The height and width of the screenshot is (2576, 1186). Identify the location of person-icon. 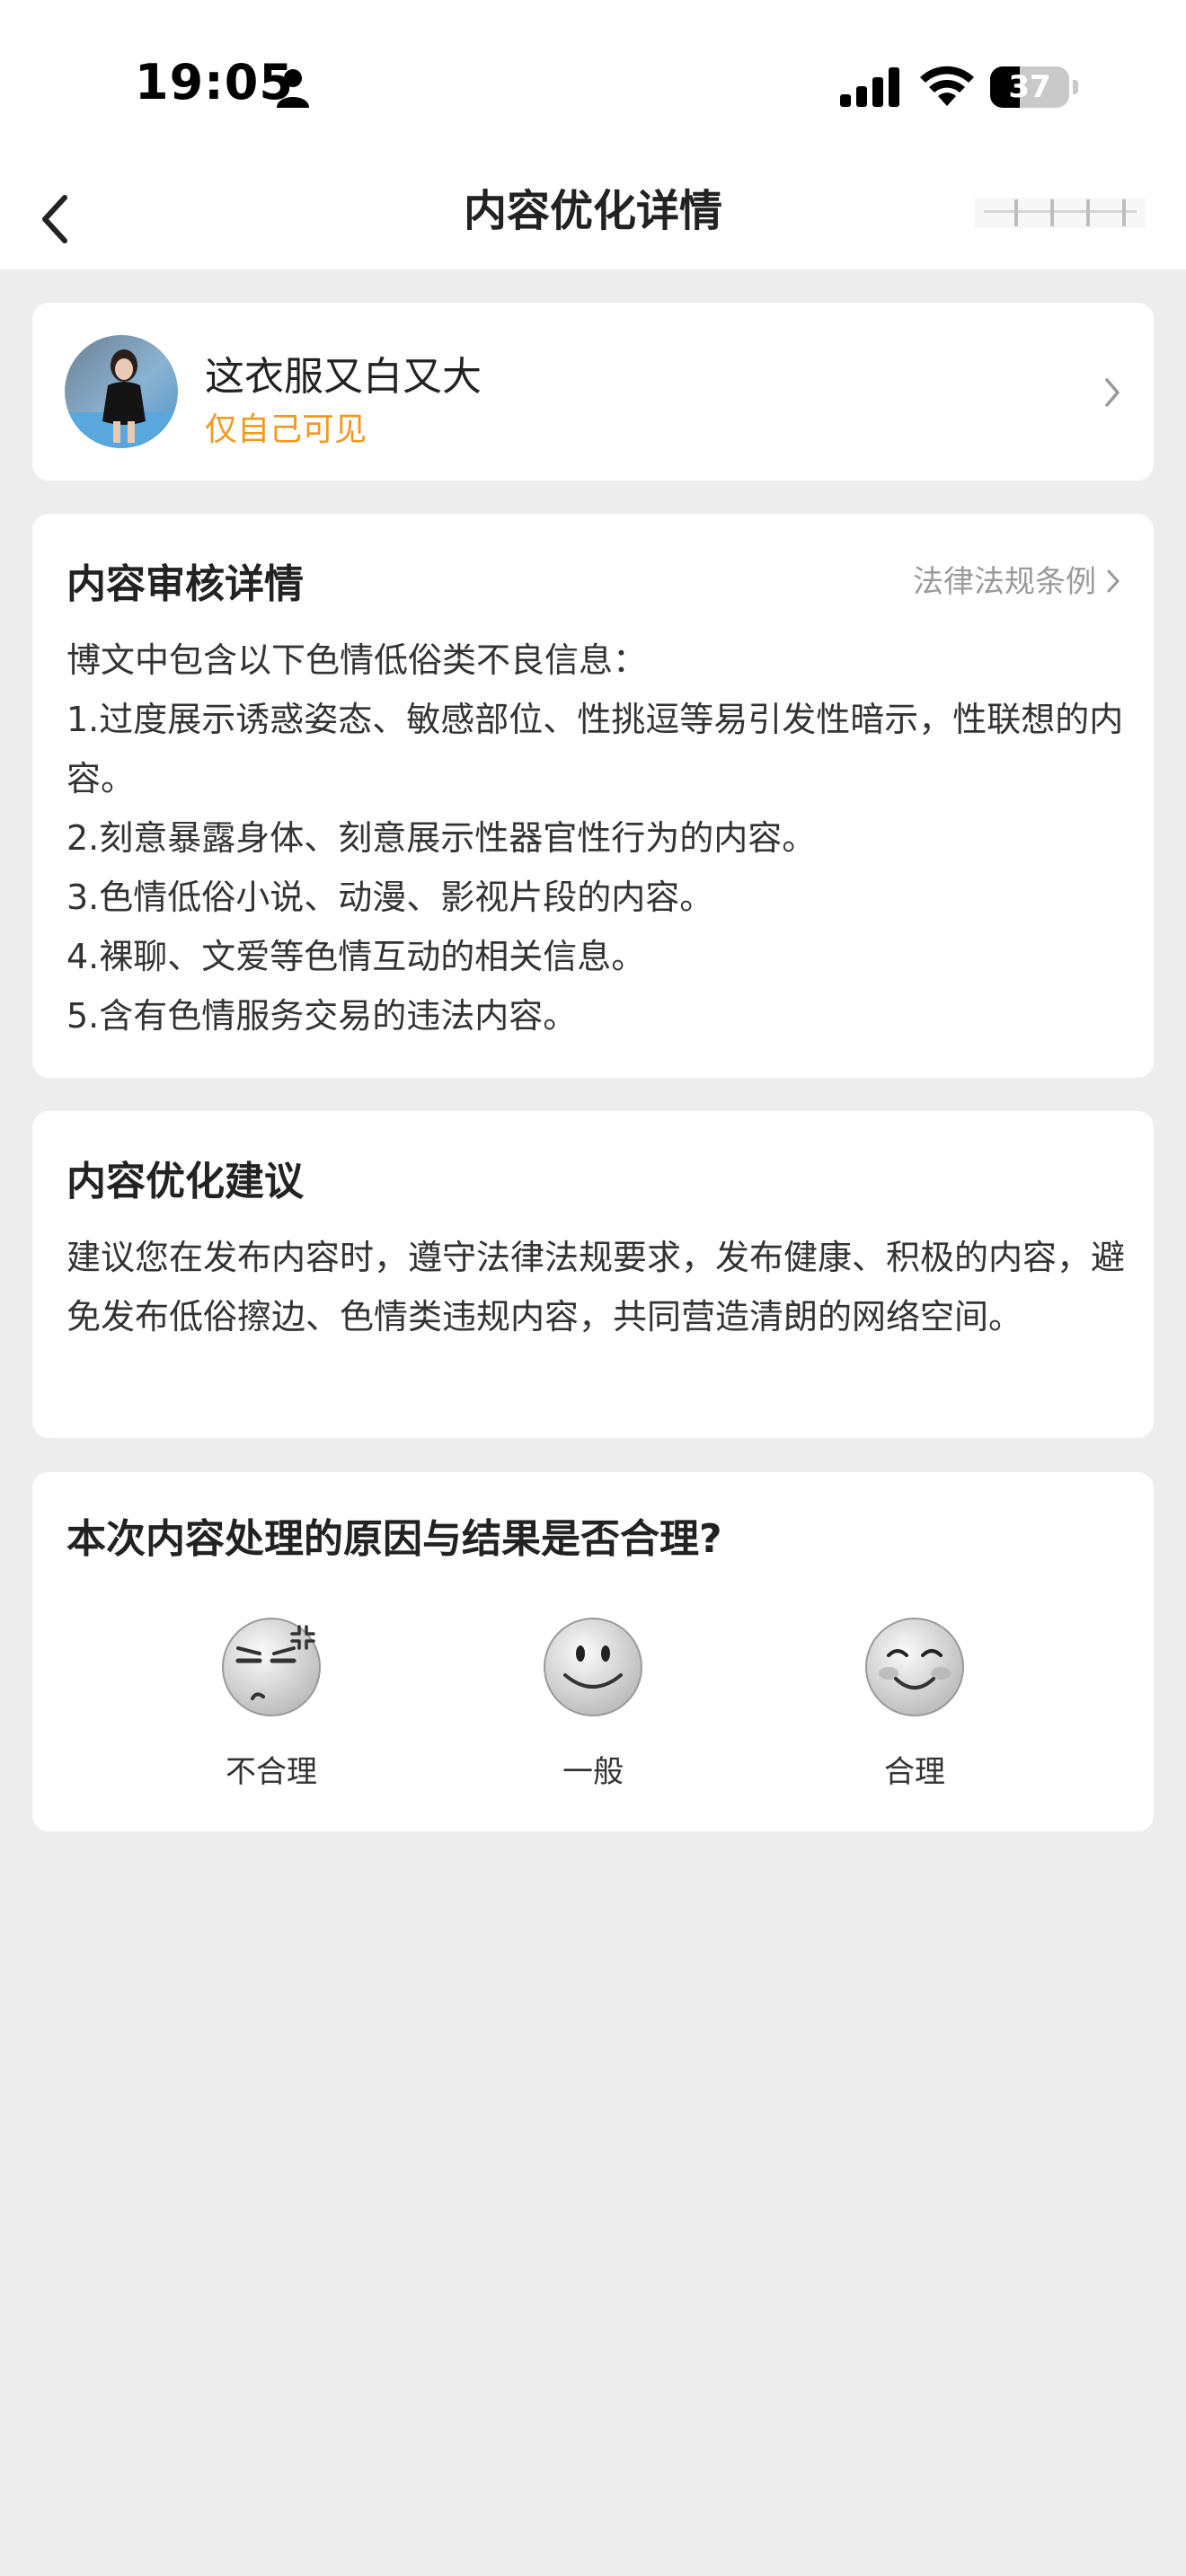
(293, 88).